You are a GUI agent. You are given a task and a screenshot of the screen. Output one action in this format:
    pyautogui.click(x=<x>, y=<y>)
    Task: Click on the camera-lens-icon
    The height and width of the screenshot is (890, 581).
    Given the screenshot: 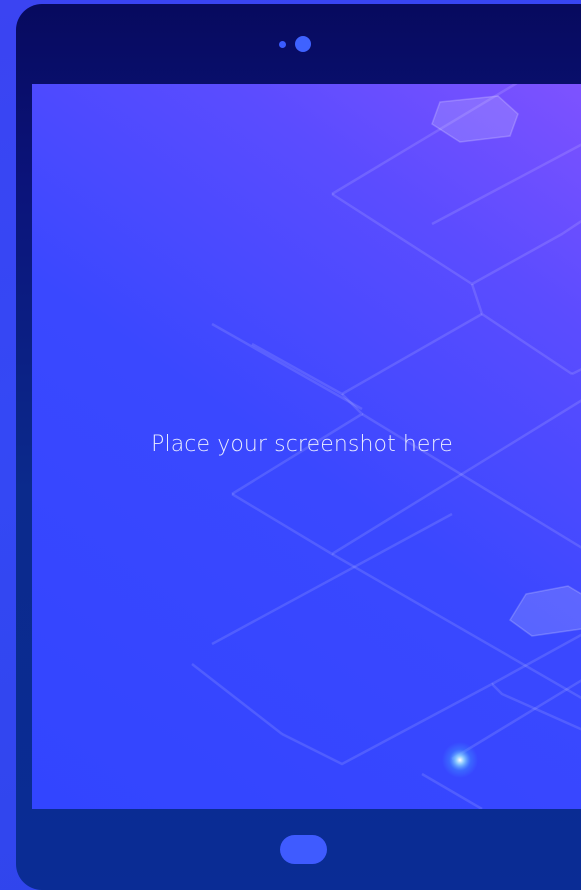 What is the action you would take?
    pyautogui.click(x=303, y=44)
    